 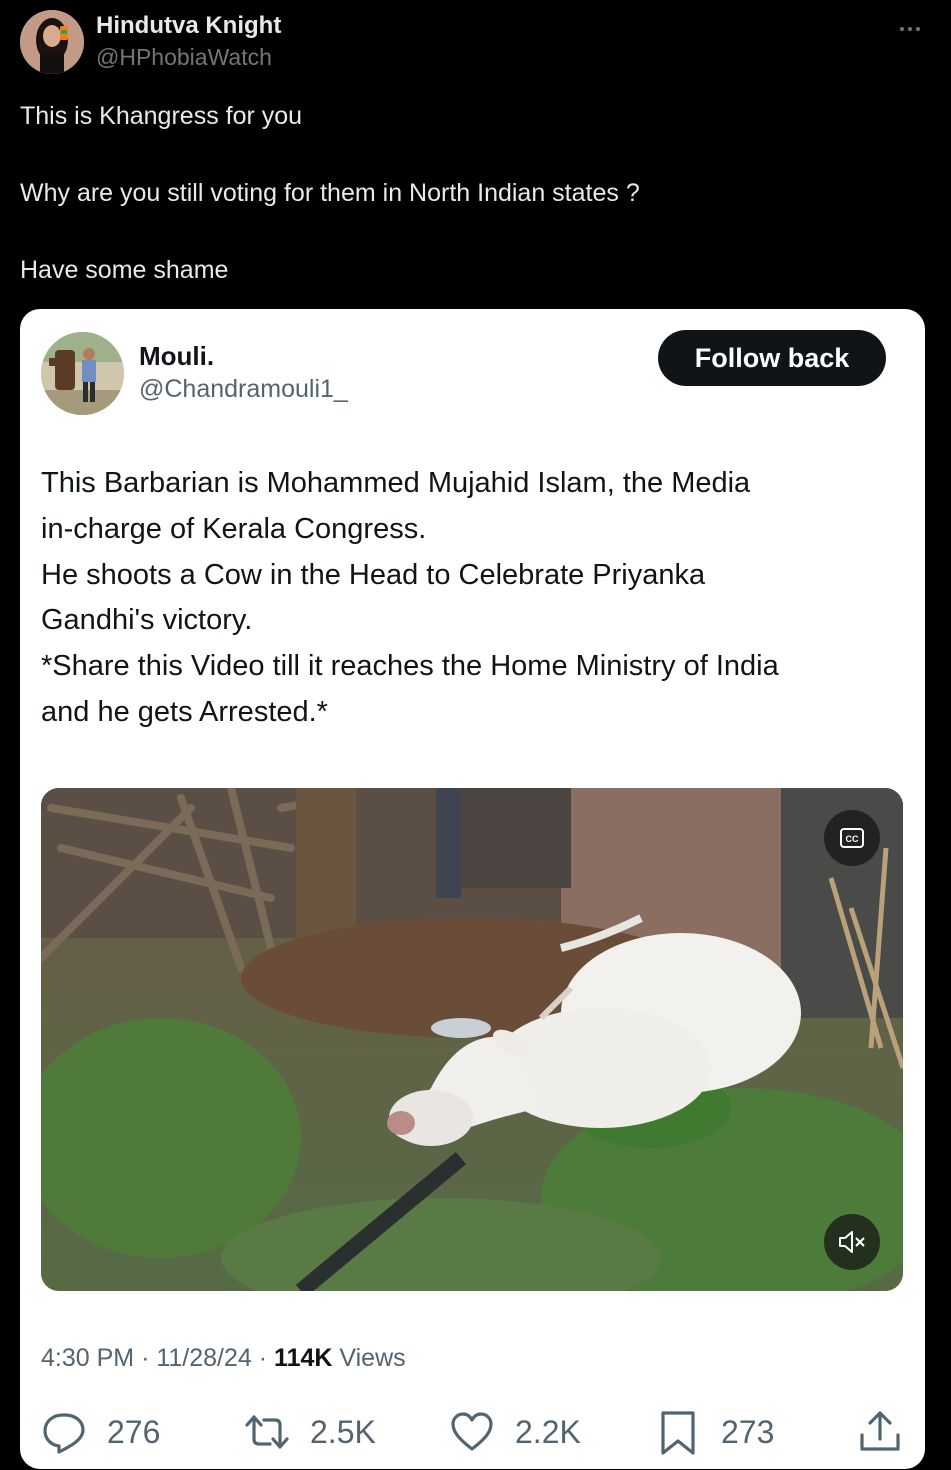 What do you see at coordinates (748, 1431) in the screenshot?
I see `bookmark-count: 273` at bounding box center [748, 1431].